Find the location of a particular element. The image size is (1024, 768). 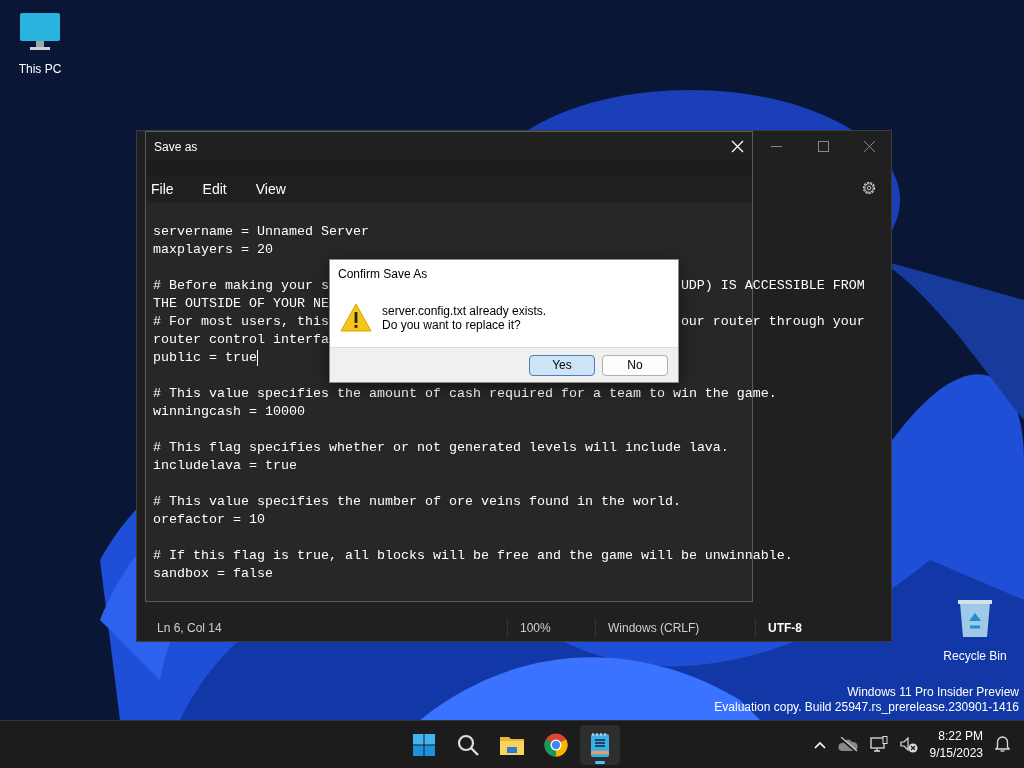

code-line: router control interfa is located at coordinates (241, 340).